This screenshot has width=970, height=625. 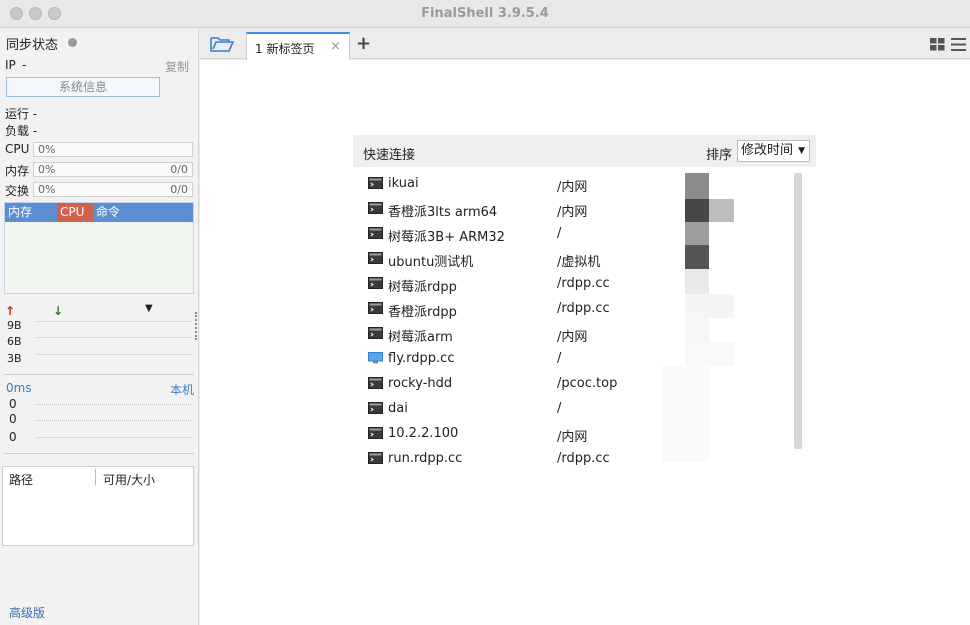 I want to click on title-bar: FinalShell 3.9.5.4, so click(x=485, y=14).